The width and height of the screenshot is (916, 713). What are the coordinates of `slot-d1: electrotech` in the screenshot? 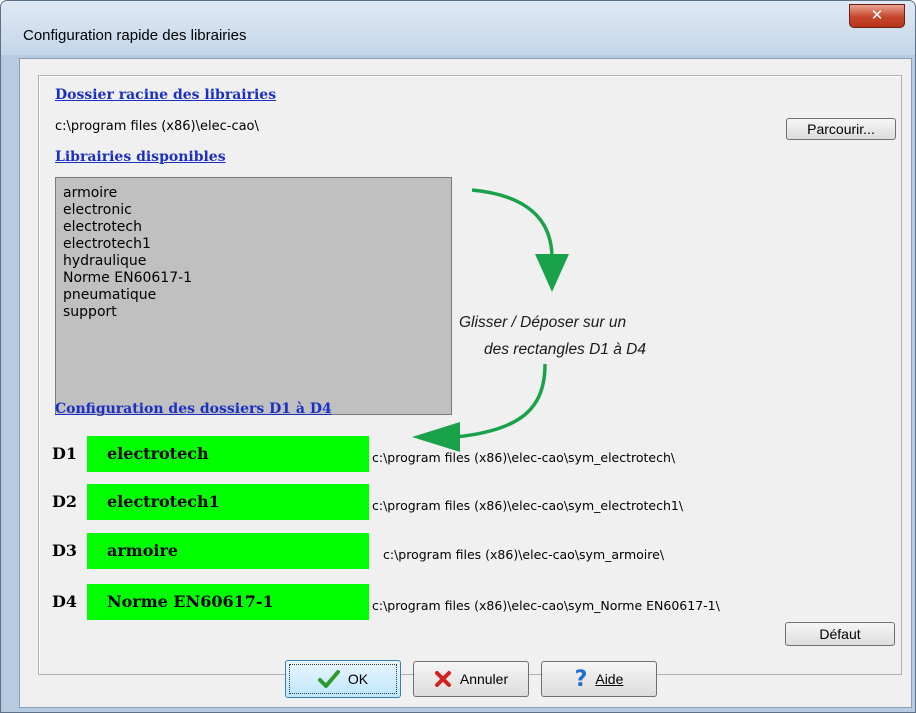 It's located at (228, 454).